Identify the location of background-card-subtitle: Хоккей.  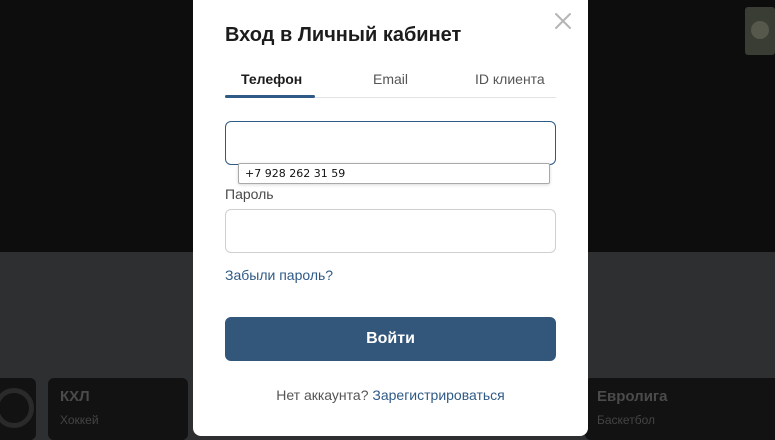
(79, 420).